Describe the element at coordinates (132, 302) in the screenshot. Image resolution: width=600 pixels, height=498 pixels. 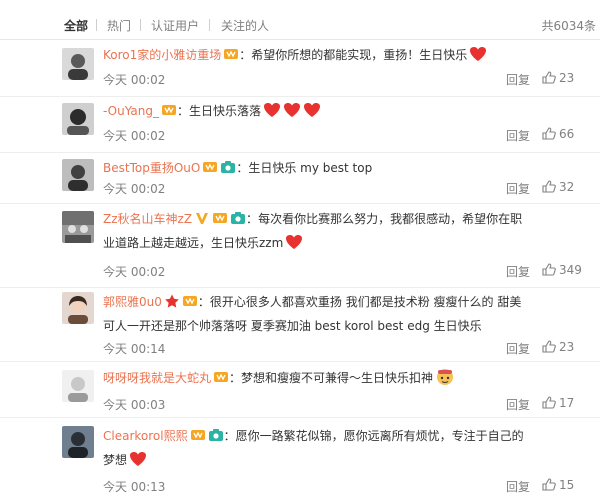
I see `username-link: 郭熙雅0u0` at that location.